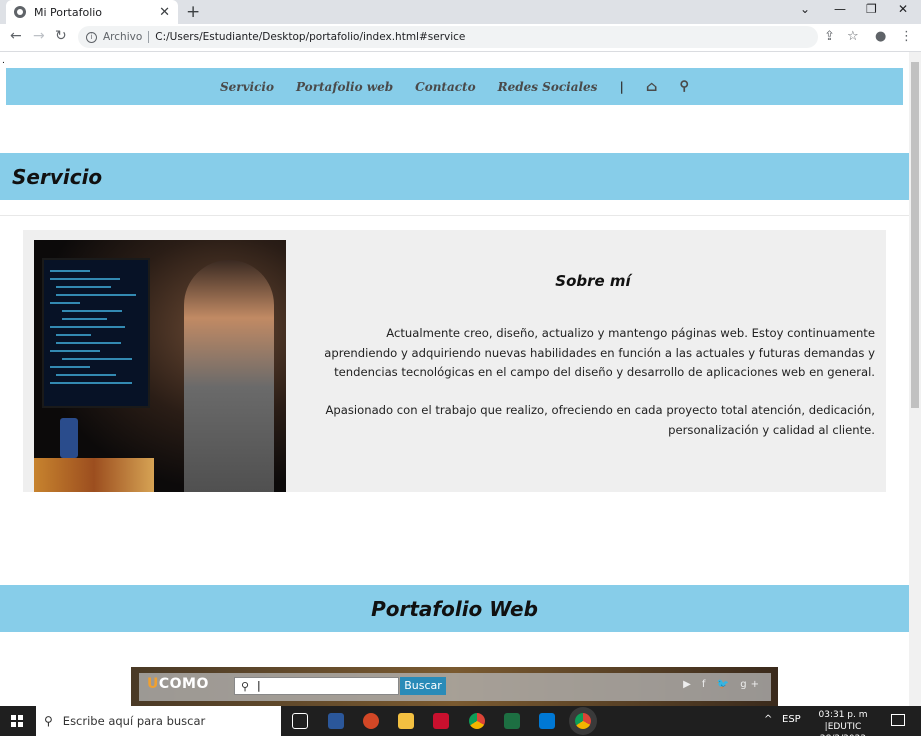 The width and height of the screenshot is (921, 745). I want to click on developer-photo, so click(160, 366).